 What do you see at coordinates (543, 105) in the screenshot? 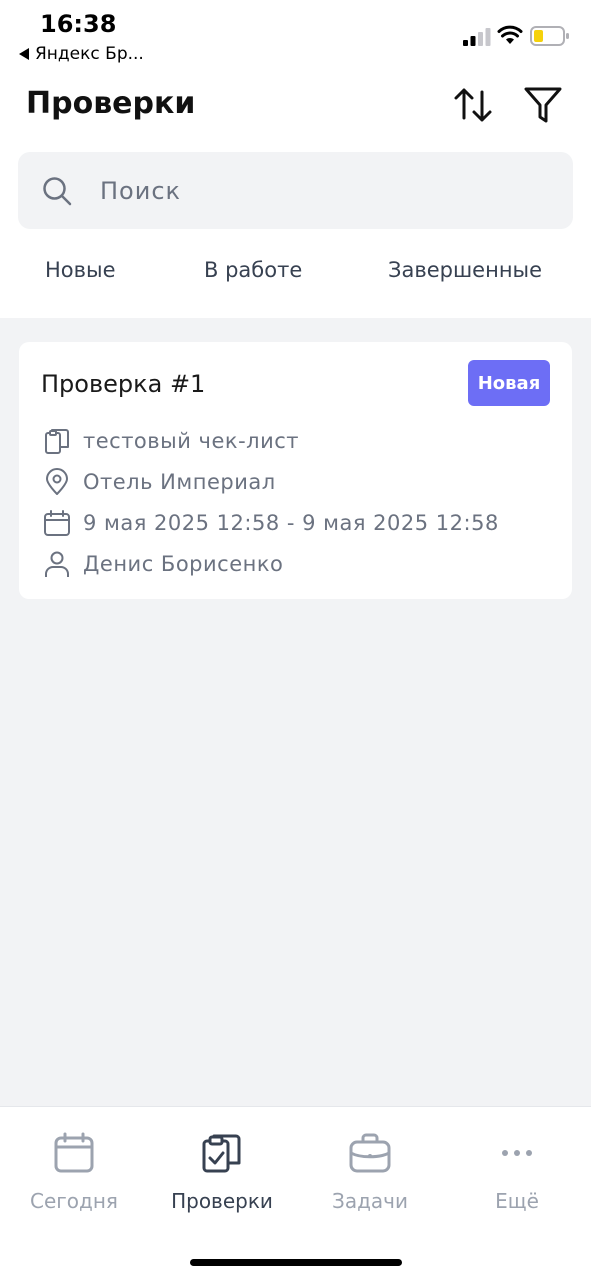
I see `filter-funnel-icon` at bounding box center [543, 105].